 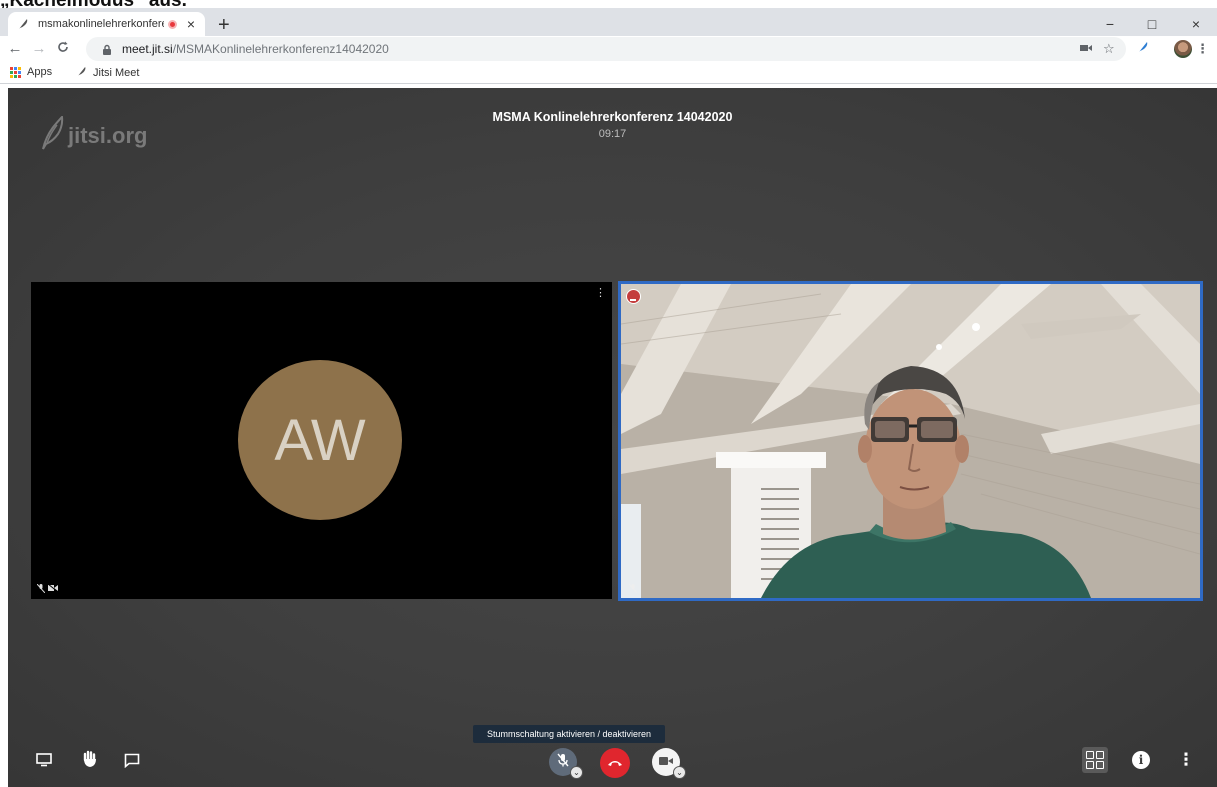 I want to click on profile-avatar, so click(x=1183, y=49).